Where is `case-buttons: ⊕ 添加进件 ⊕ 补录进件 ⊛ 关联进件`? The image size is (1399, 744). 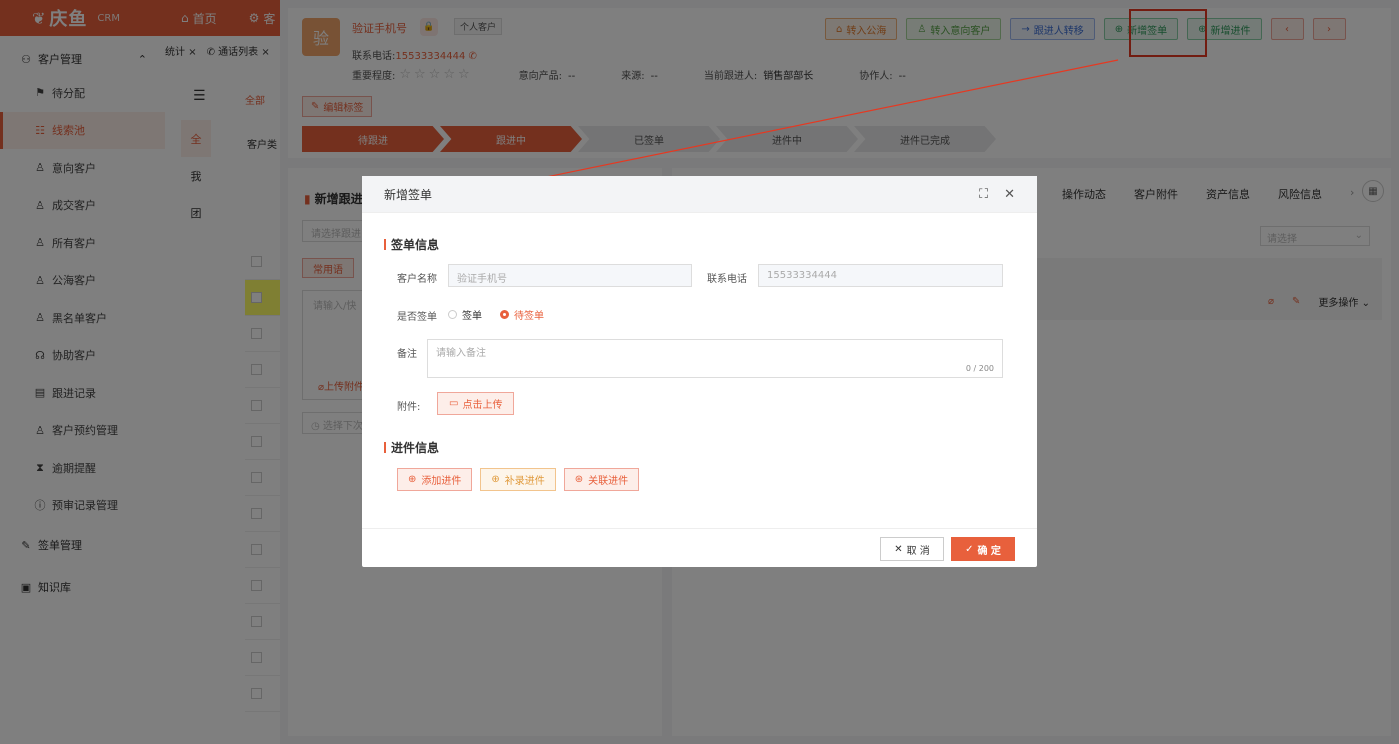 case-buttons: ⊕ 添加进件 ⊕ 补录进件 ⊛ 关联进件 is located at coordinates (518, 479).